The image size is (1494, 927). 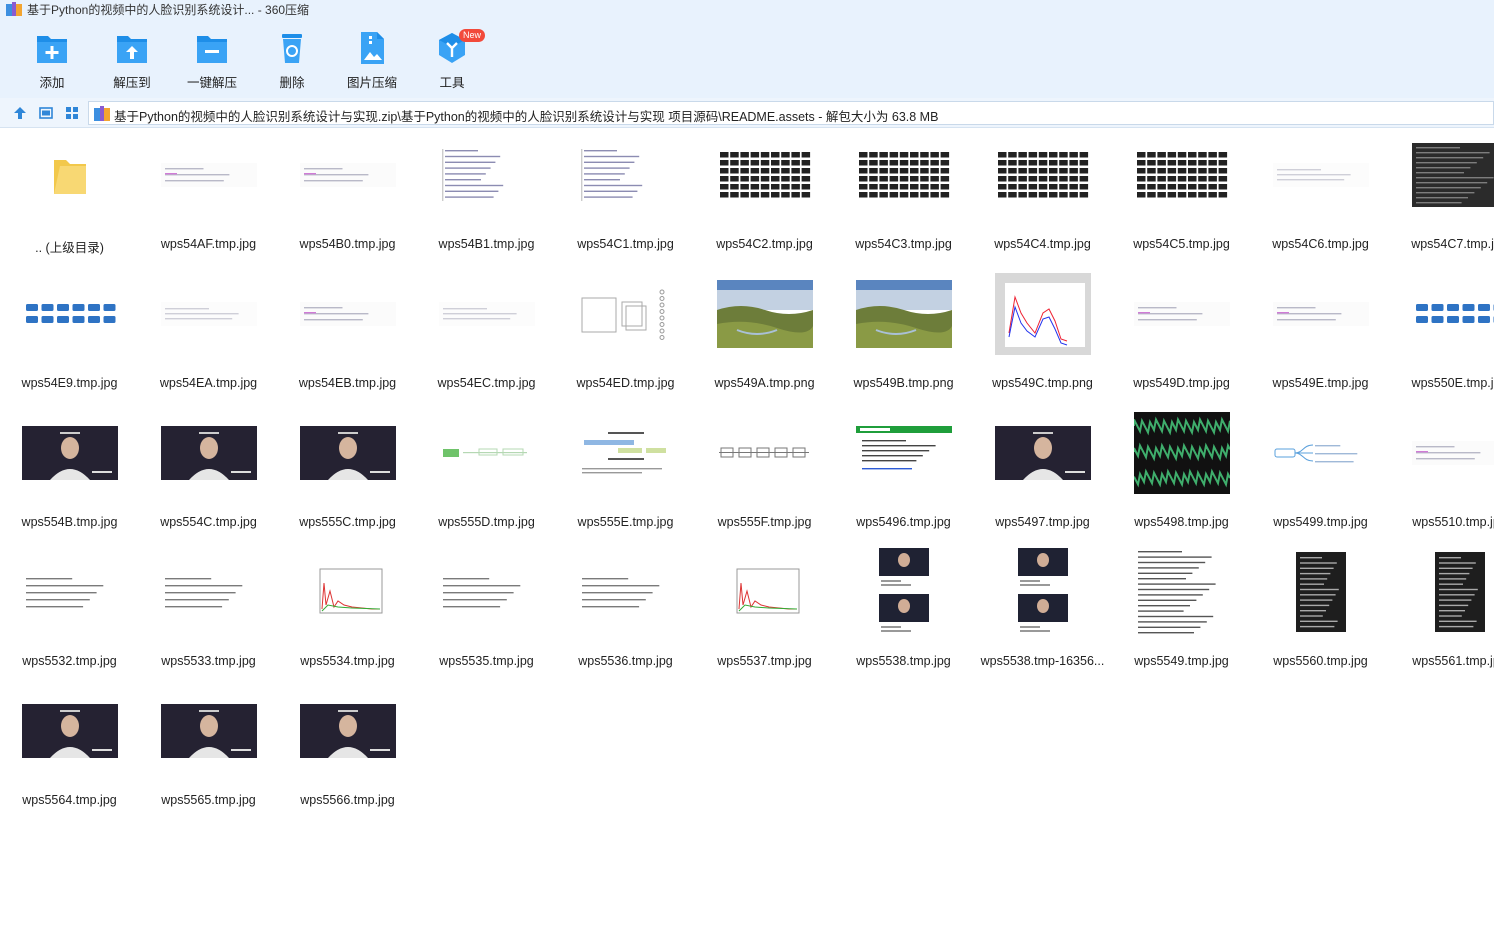 What do you see at coordinates (486, 608) in the screenshot?
I see `file-item: wps5535.tmp.jpg` at bounding box center [486, 608].